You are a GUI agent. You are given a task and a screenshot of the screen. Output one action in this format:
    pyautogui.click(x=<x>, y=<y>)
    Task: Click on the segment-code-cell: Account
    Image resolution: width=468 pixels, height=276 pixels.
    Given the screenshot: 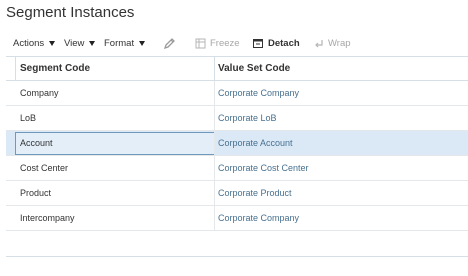 What is the action you would take?
    pyautogui.click(x=36, y=143)
    